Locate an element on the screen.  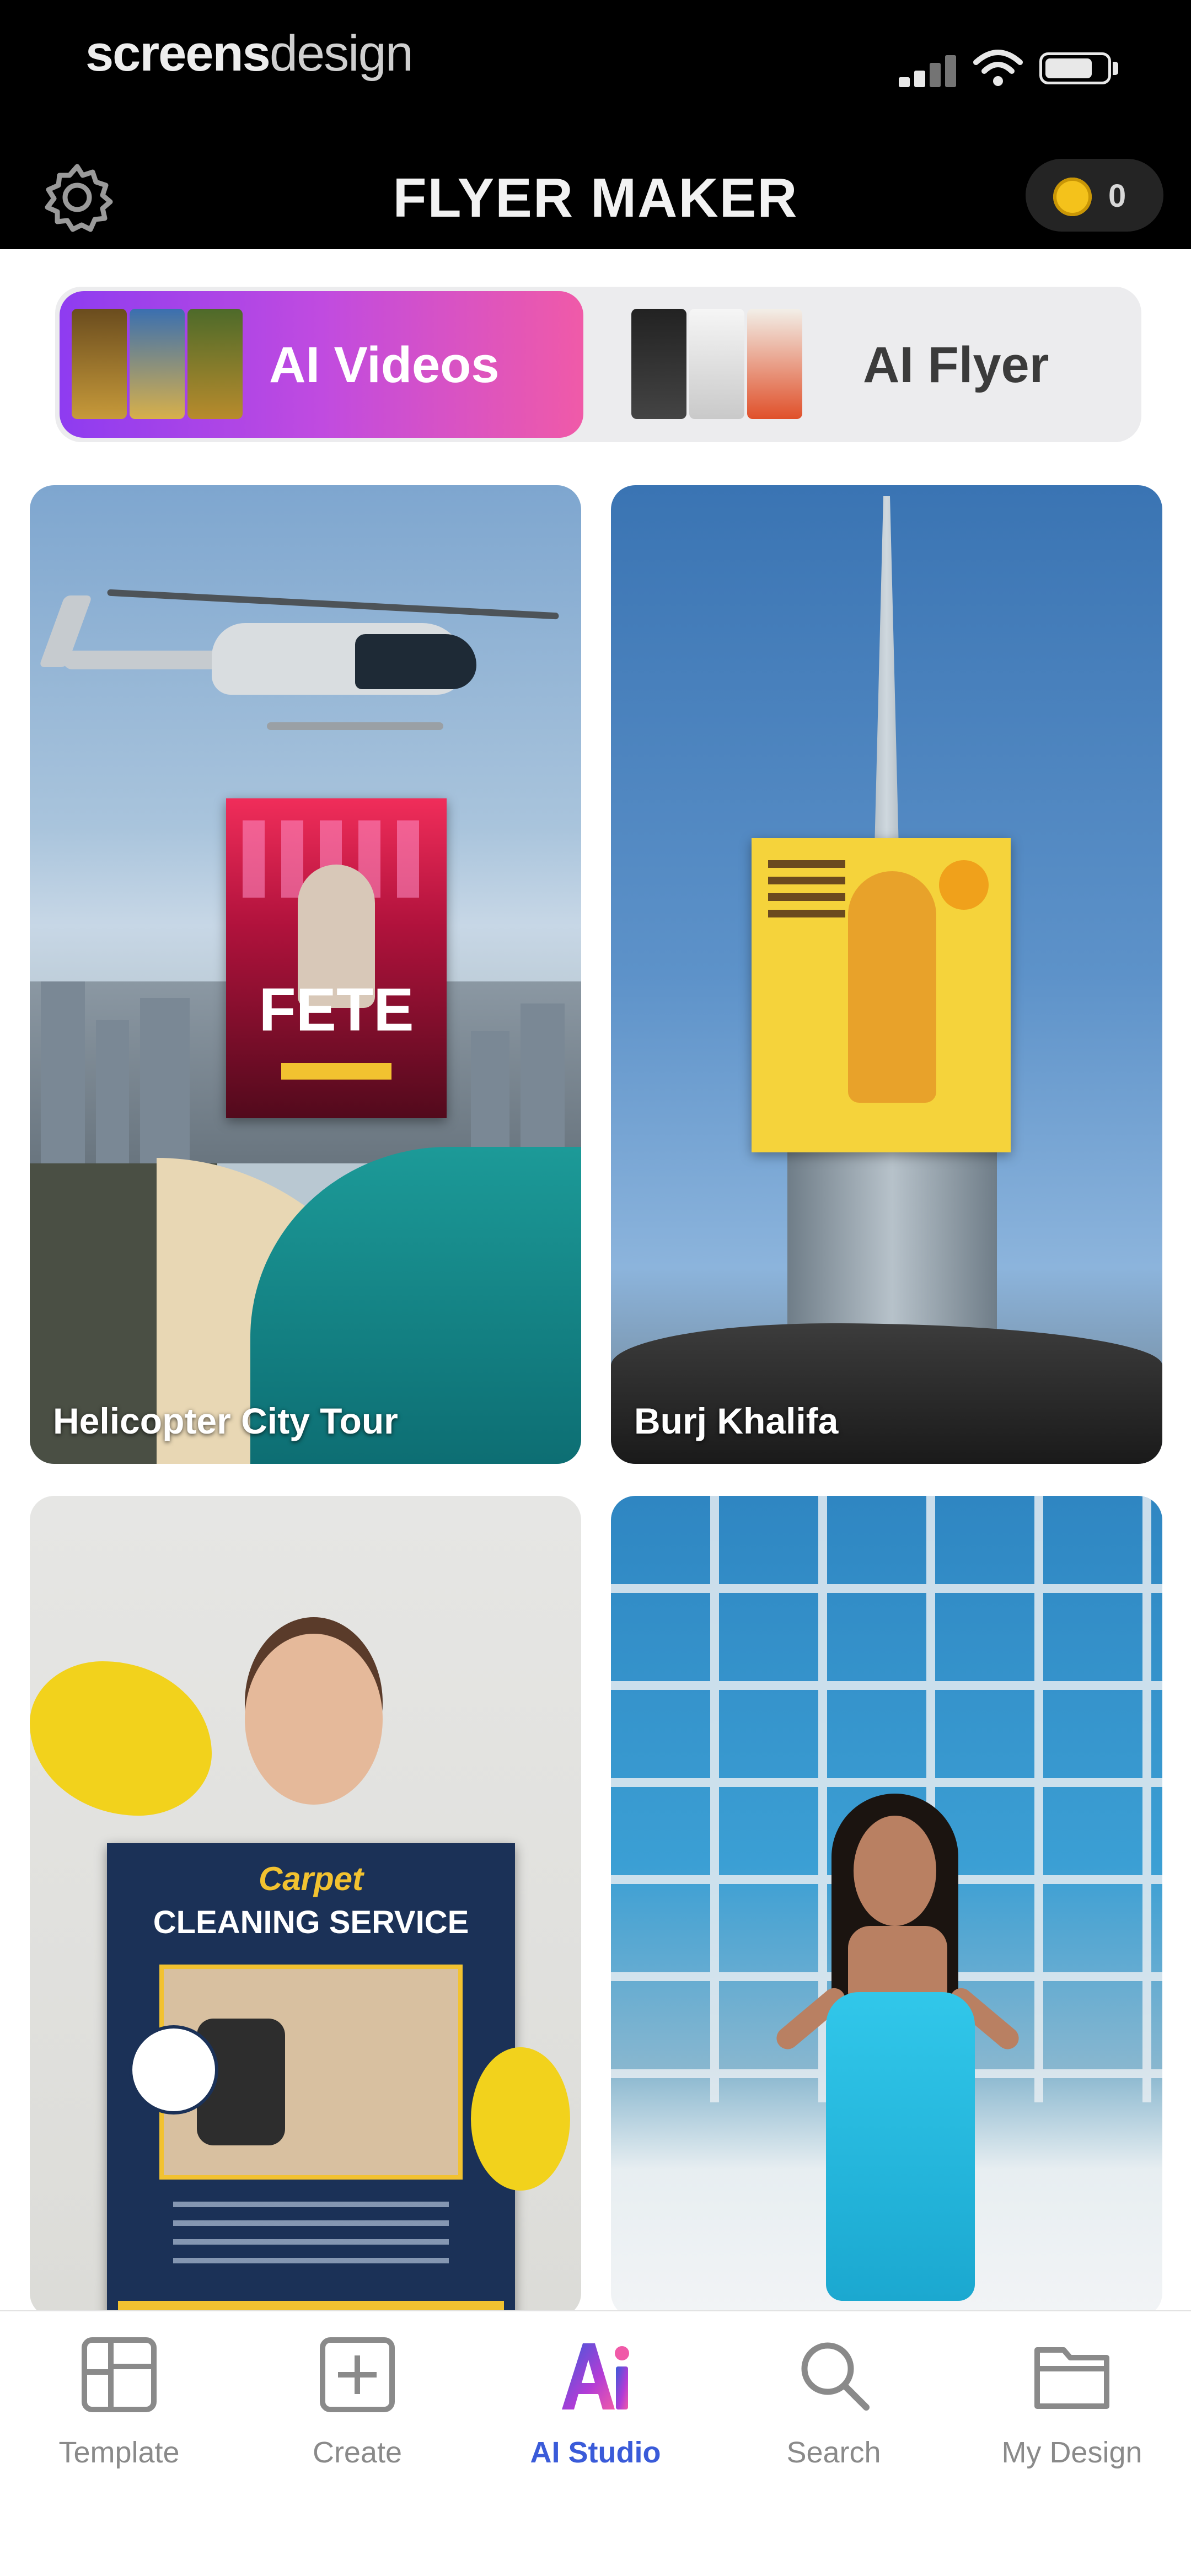
search-icon is located at coordinates (836, 2377).